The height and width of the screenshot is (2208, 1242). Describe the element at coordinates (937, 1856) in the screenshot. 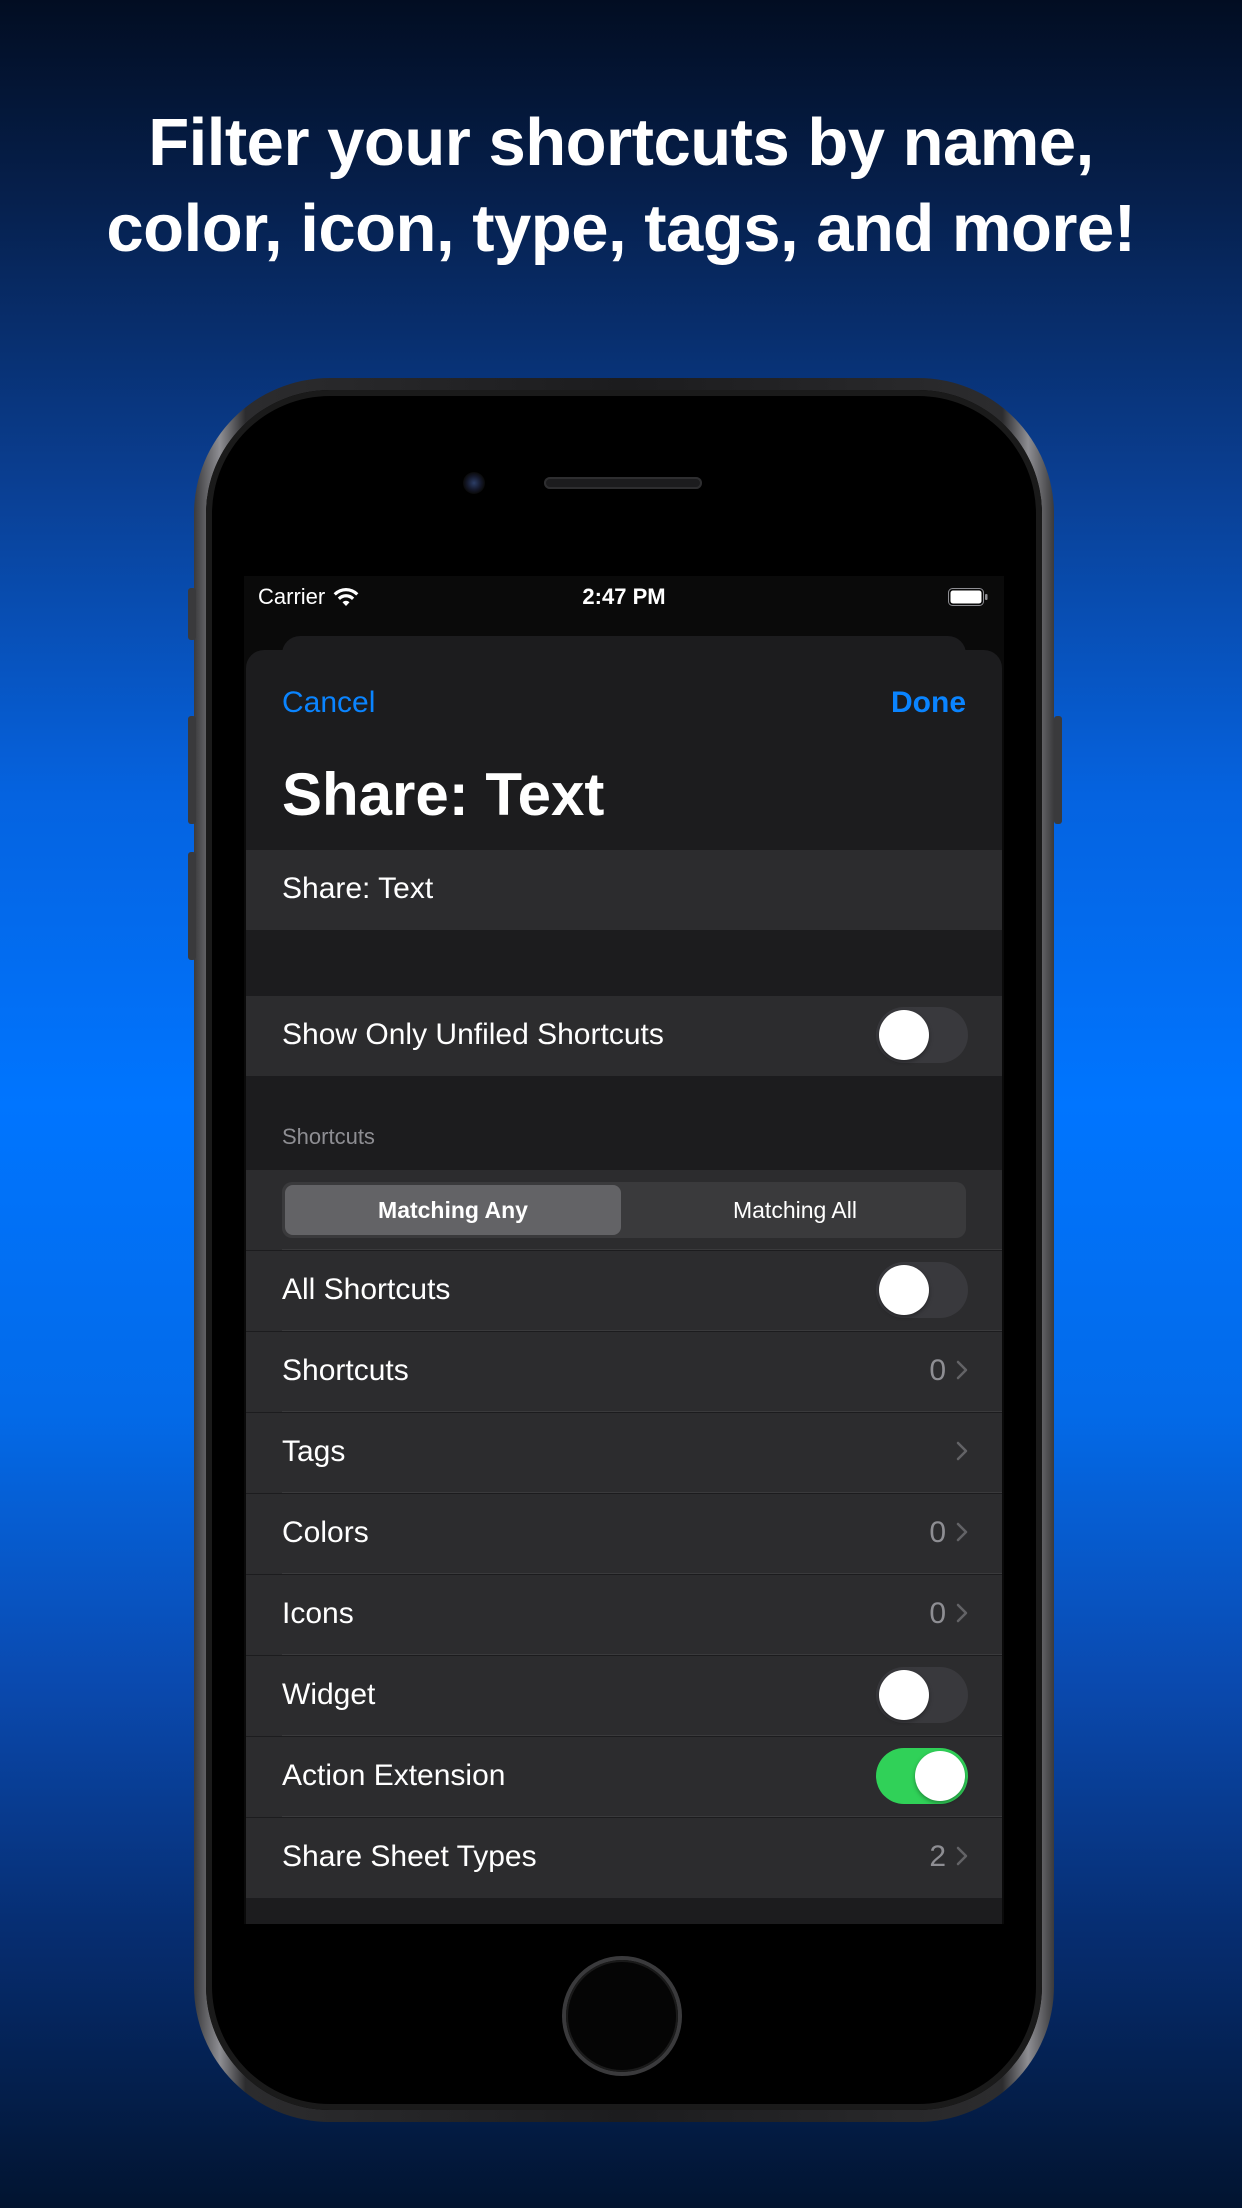

I see `row-count: 2` at that location.